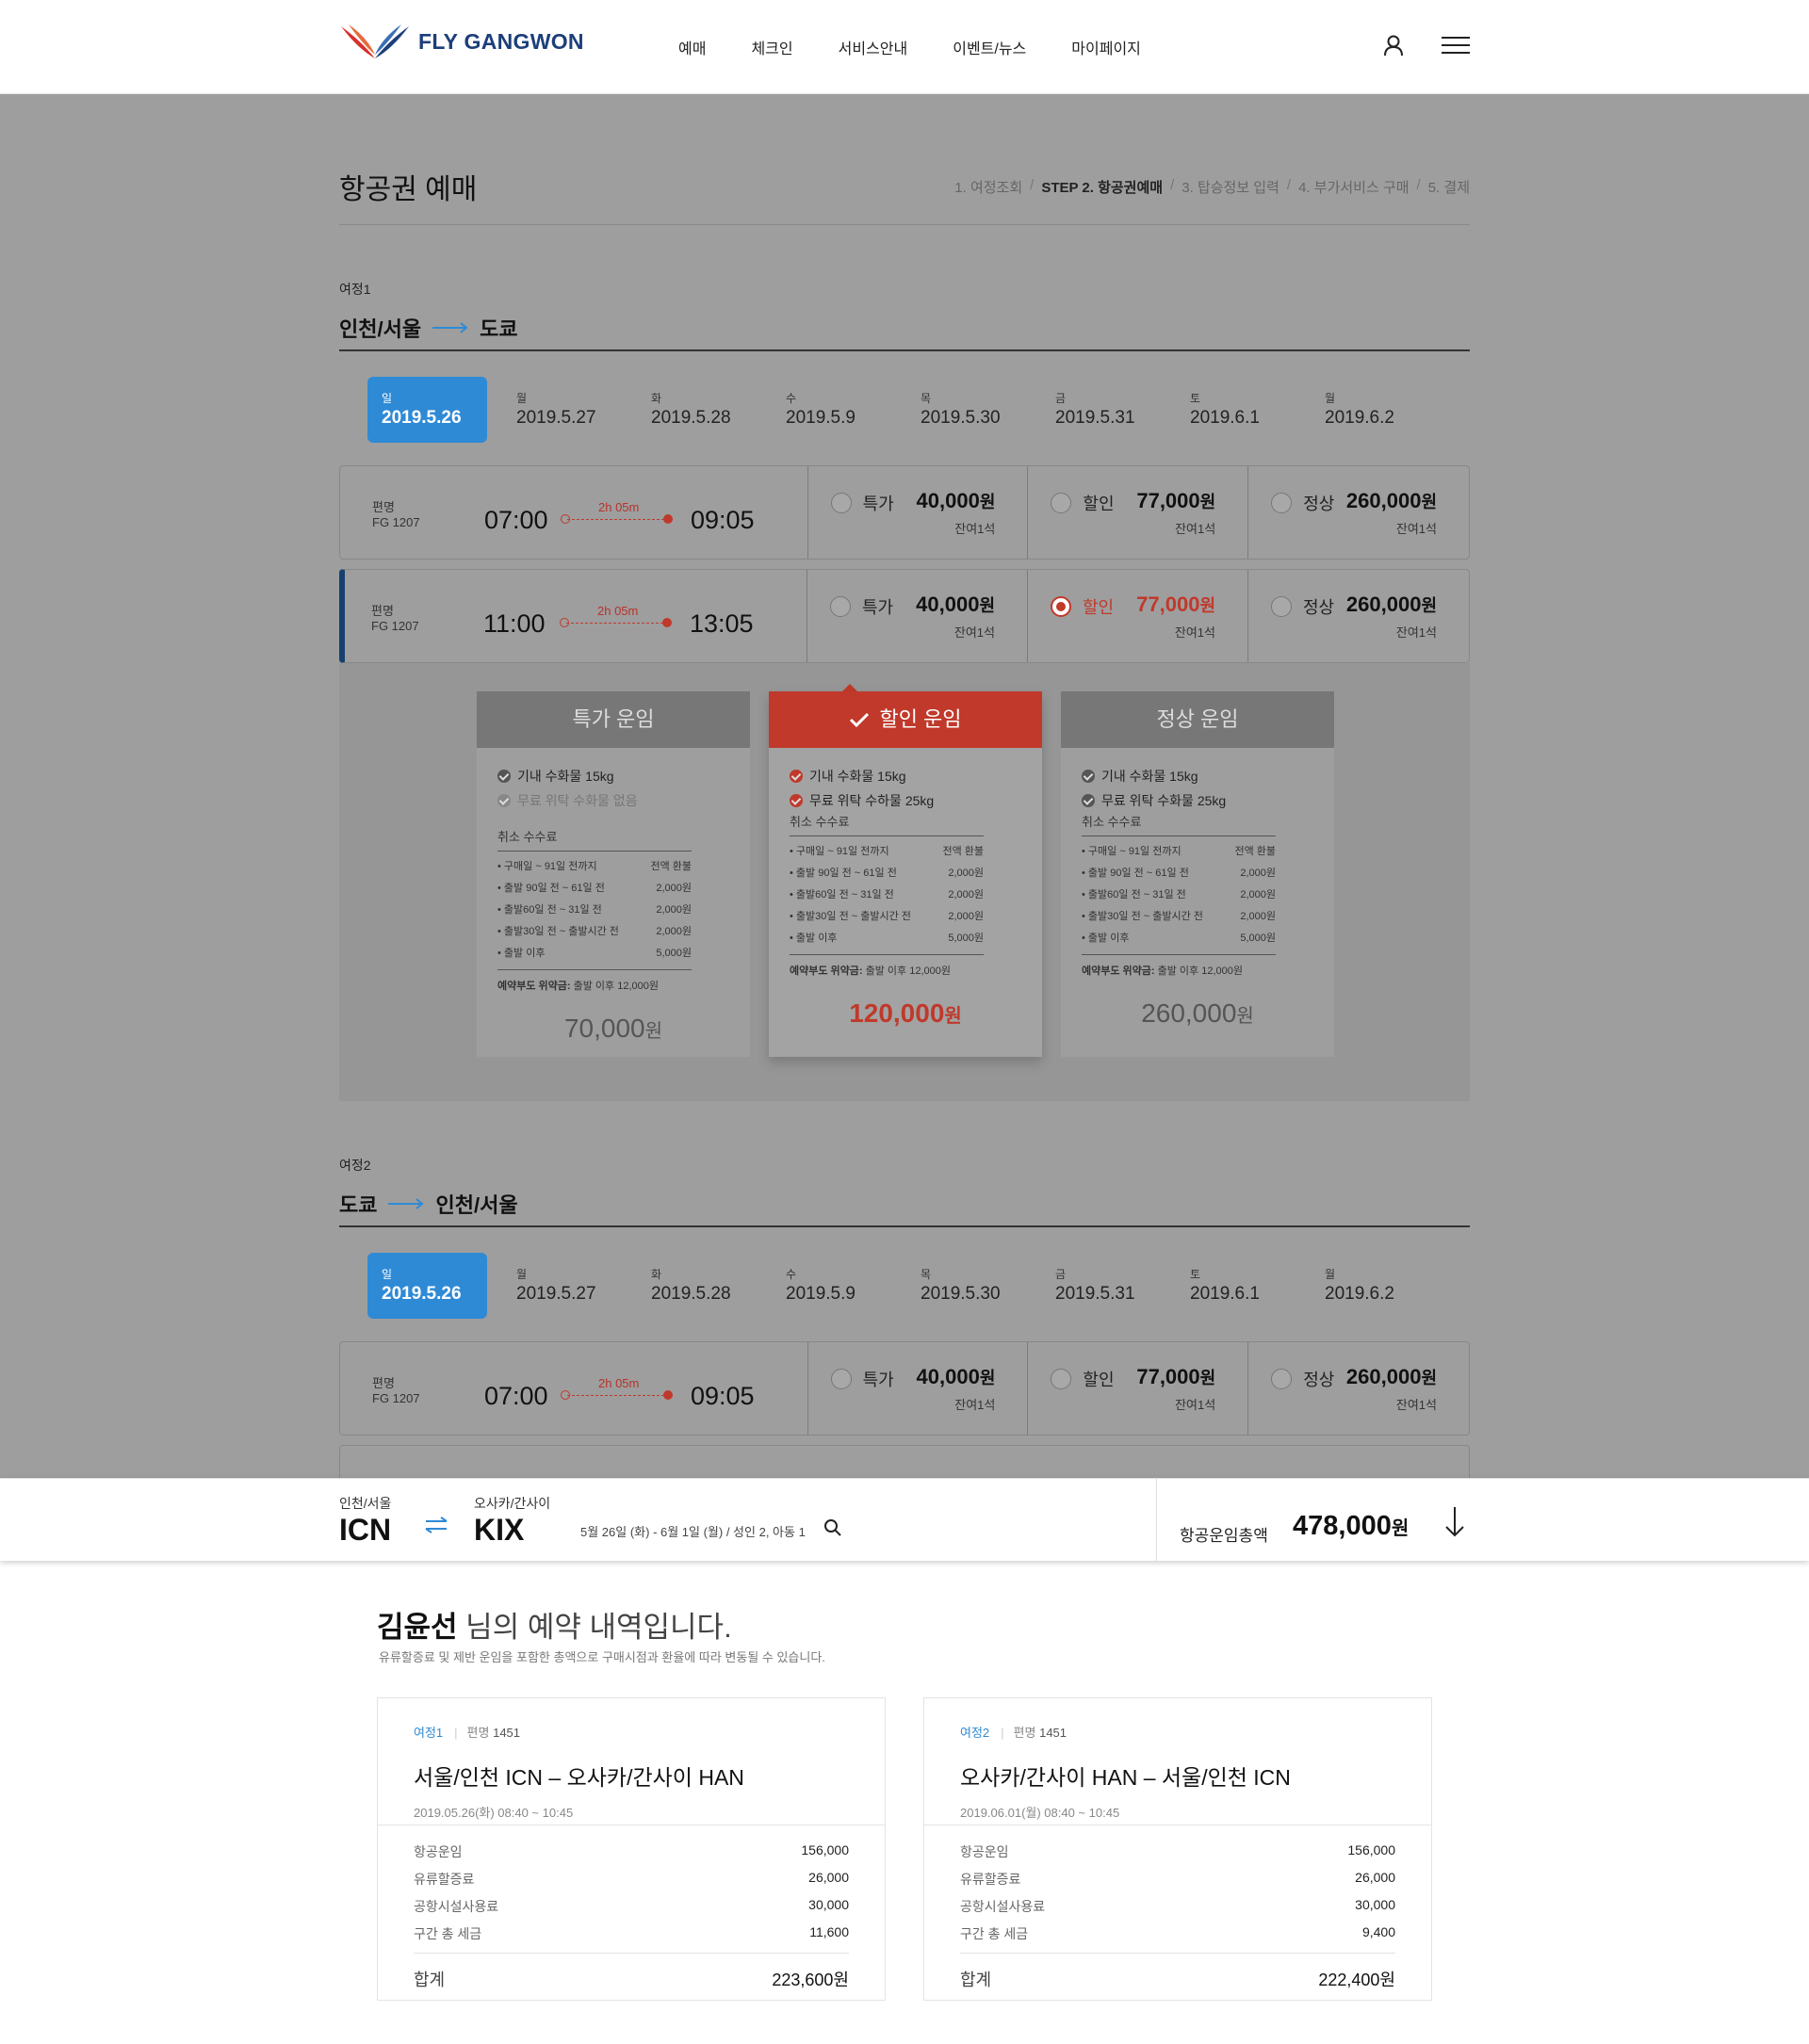 Image resolution: width=1809 pixels, height=2044 pixels. What do you see at coordinates (887, 850) in the screenshot?
I see `cancel-fee-row: 구매일 ~ 91일 전까지 전액 환불` at bounding box center [887, 850].